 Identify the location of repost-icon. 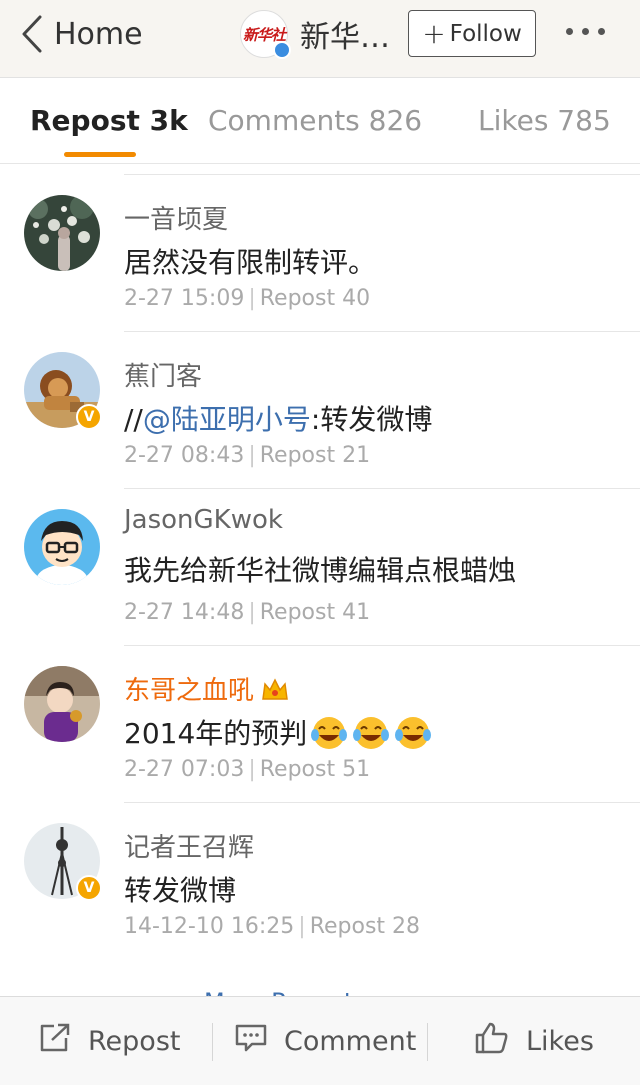
(63, 1041).